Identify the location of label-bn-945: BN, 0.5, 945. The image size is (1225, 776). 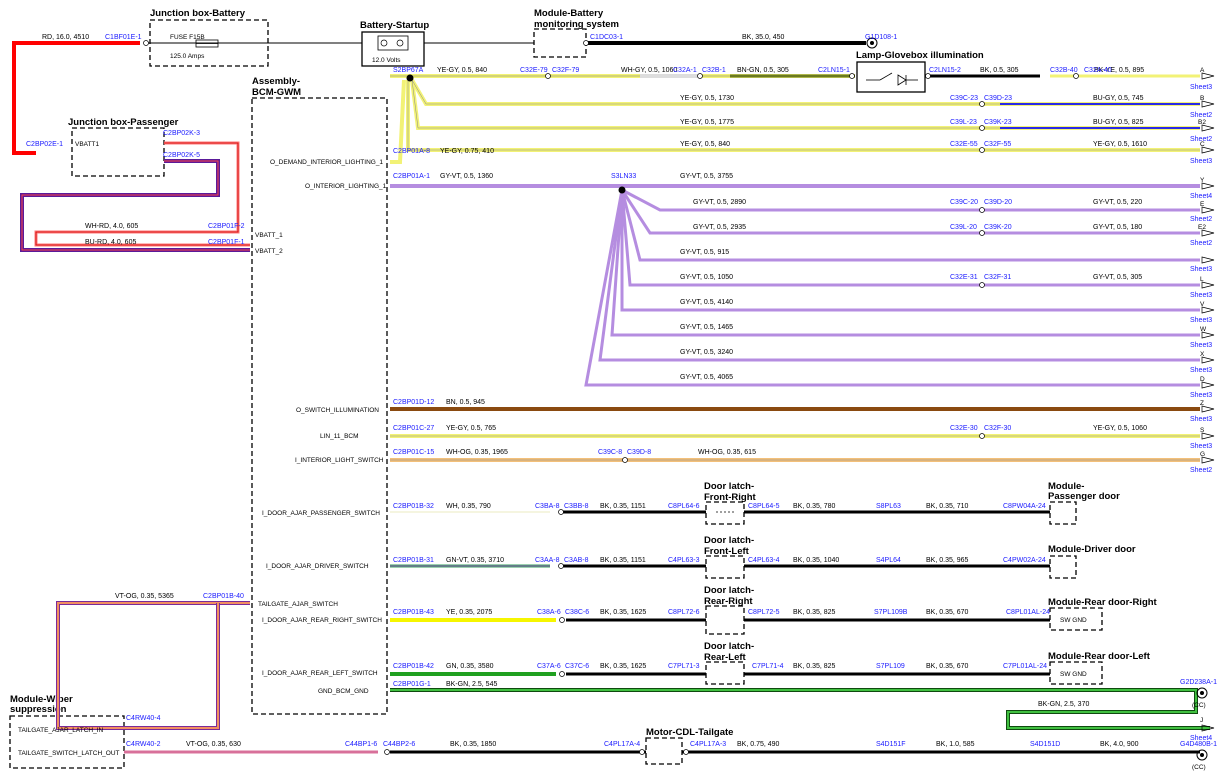
(465, 402).